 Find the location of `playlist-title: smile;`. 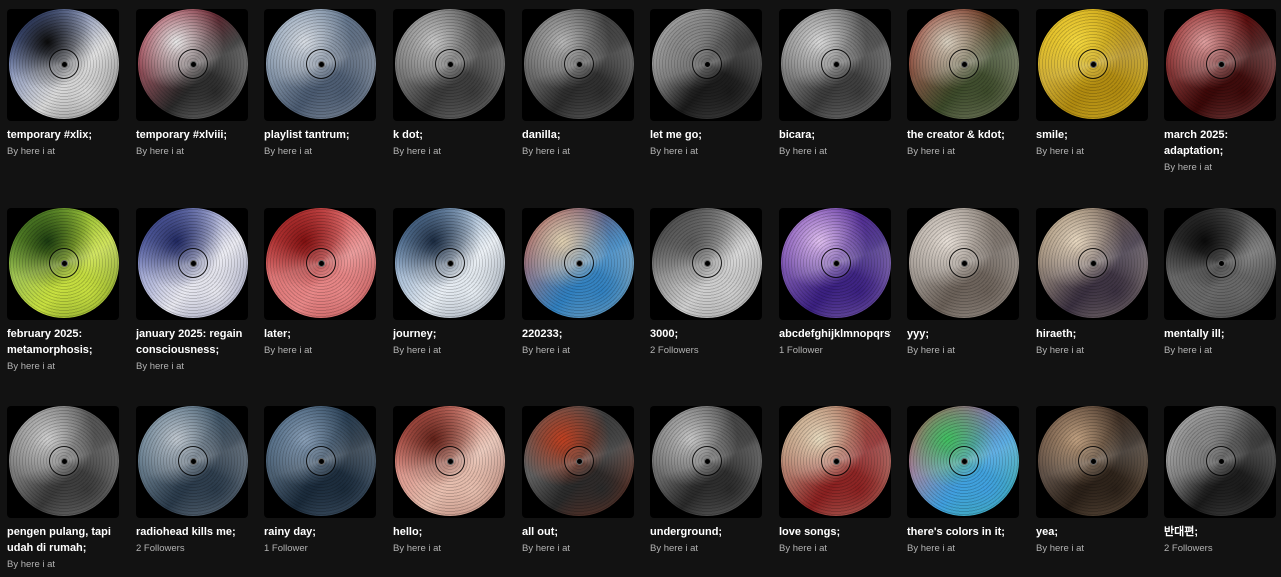

playlist-title: smile; is located at coordinates (1092, 135).